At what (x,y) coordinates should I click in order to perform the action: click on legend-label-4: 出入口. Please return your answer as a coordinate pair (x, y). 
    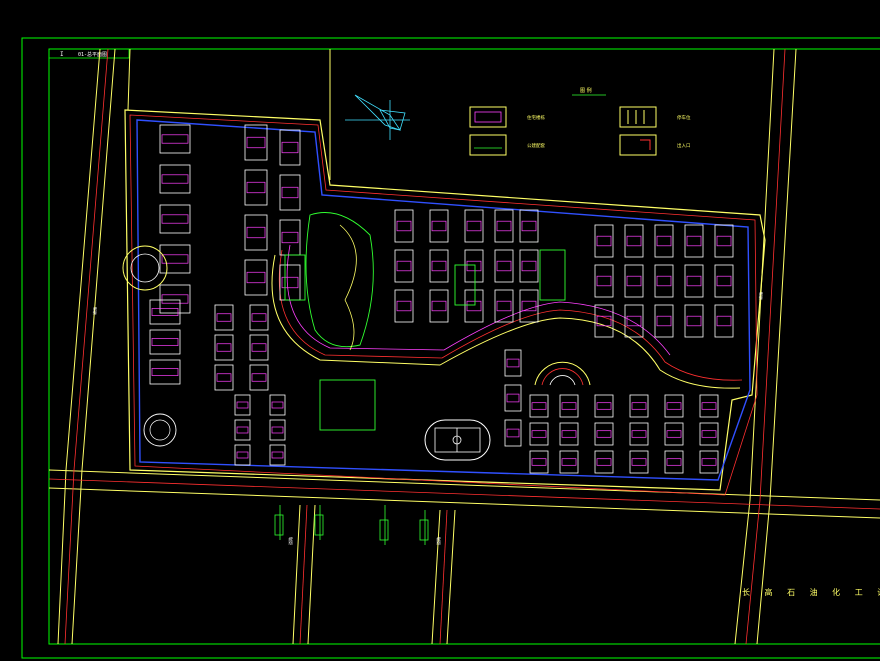
    Looking at the image, I should click on (684, 145).